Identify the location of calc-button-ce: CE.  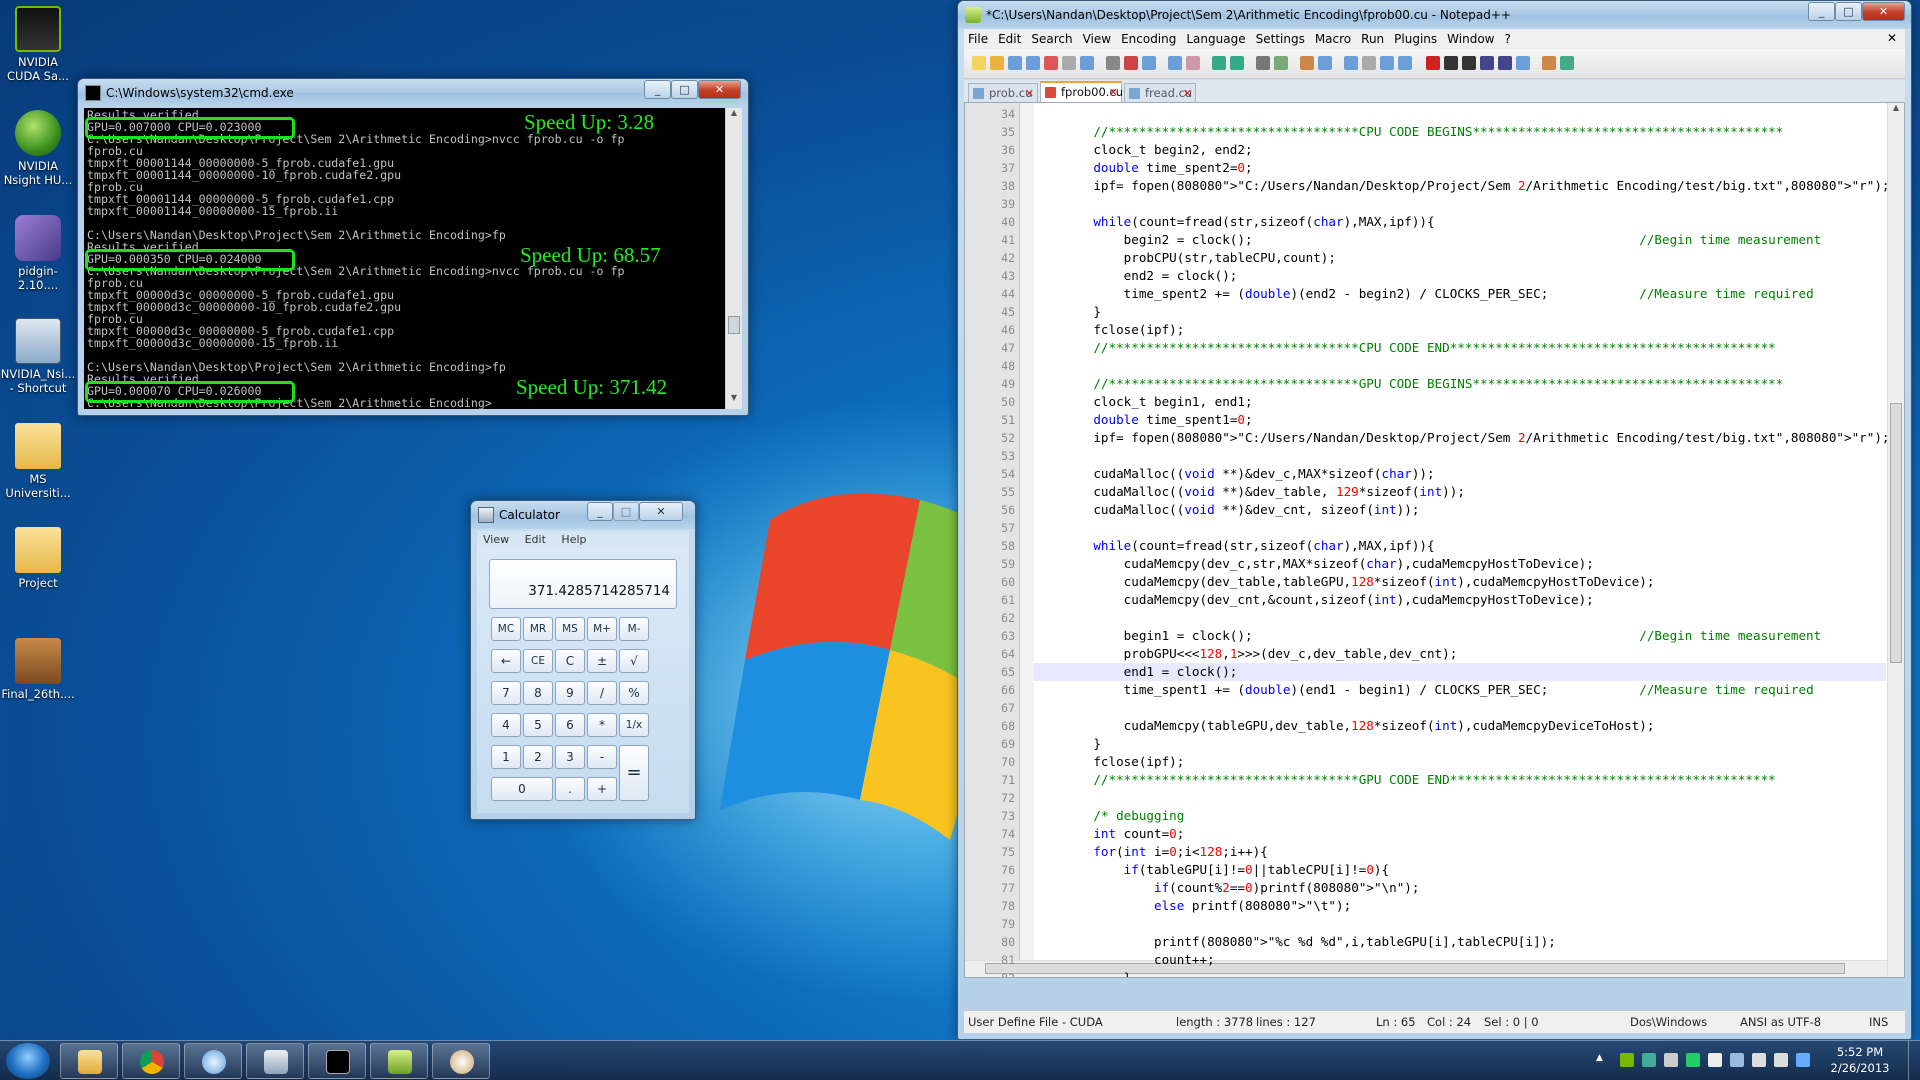
(538, 661).